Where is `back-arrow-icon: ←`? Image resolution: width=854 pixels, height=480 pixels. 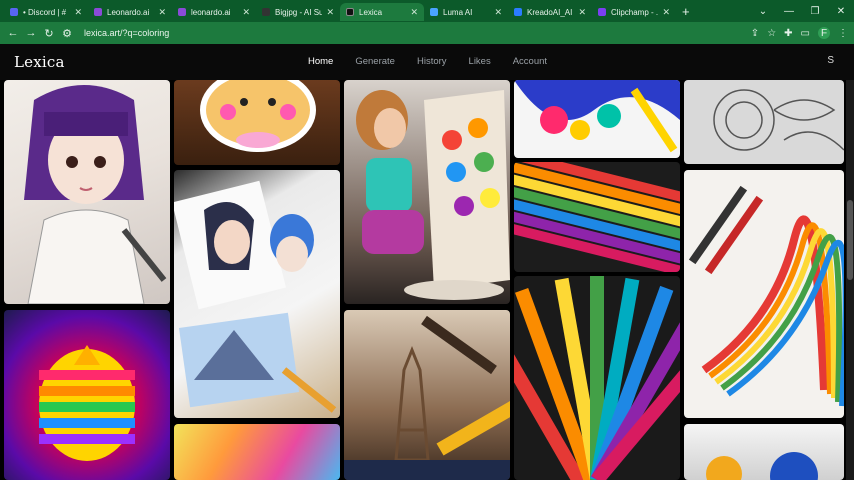
back-arrow-icon: ← is located at coordinates (13, 33).